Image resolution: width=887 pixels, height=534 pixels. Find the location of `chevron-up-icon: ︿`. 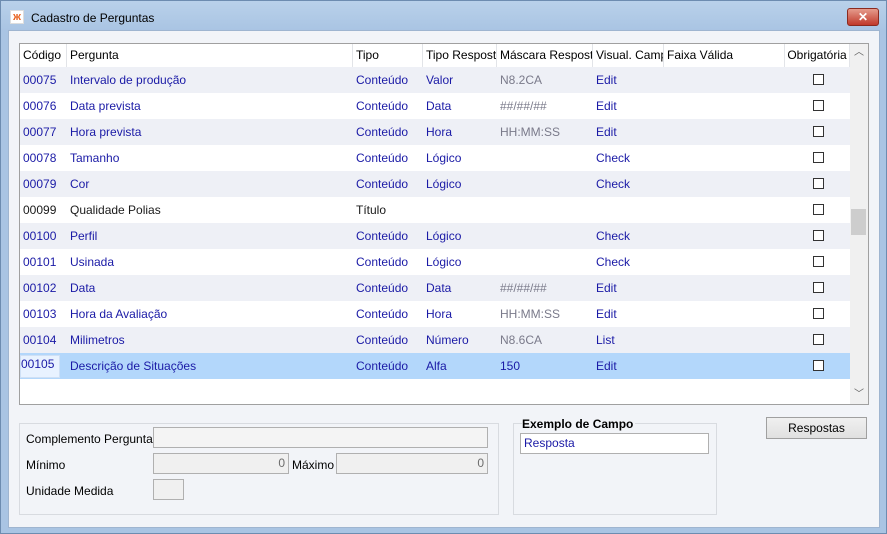

chevron-up-icon: ︿ is located at coordinates (859, 53).